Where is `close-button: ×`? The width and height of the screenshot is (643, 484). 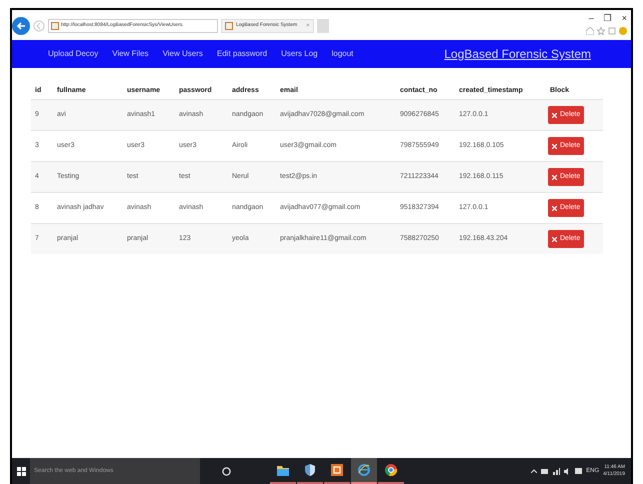
close-button: × is located at coordinates (624, 19).